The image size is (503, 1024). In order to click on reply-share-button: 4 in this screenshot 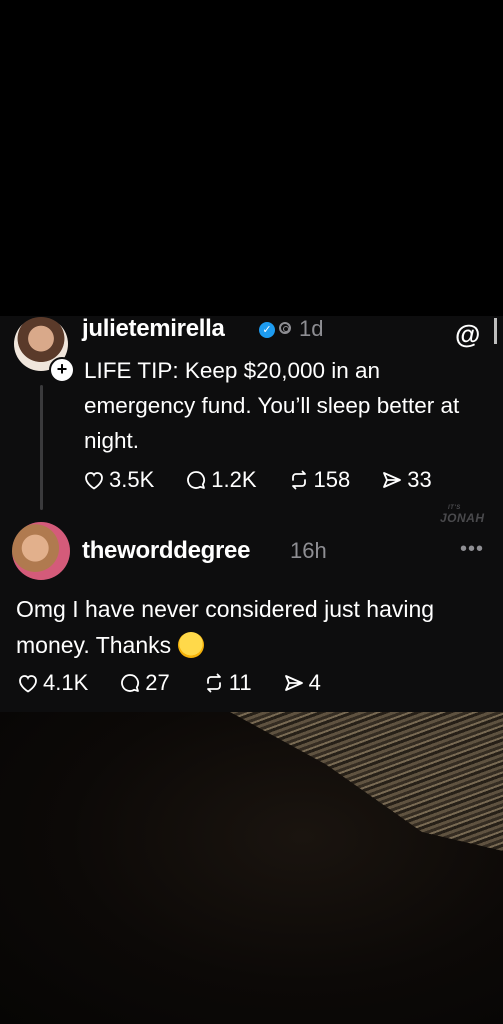, I will do `click(301, 683)`.